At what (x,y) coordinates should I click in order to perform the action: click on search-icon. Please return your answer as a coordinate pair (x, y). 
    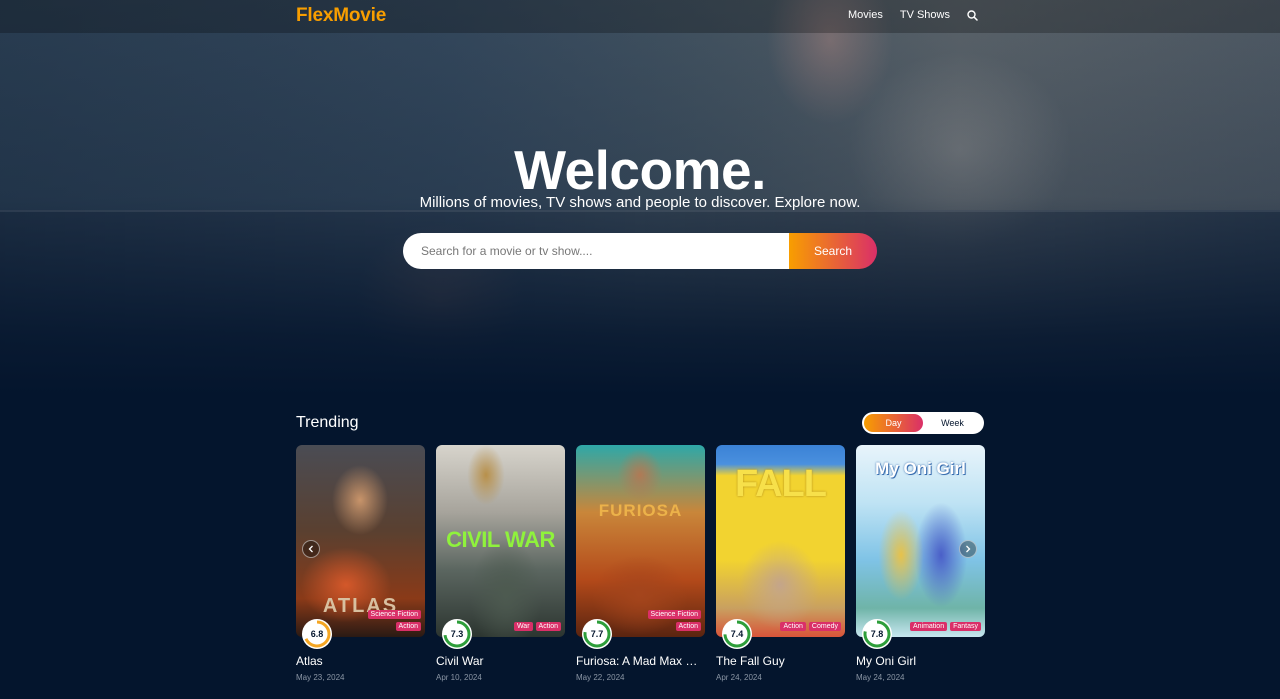
    Looking at the image, I should click on (972, 15).